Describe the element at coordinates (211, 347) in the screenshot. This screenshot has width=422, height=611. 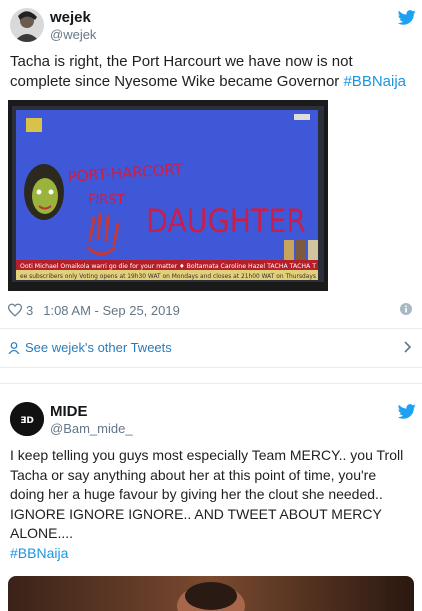
I see `see-other-tweets-link: See wejek's other Tweets` at that location.